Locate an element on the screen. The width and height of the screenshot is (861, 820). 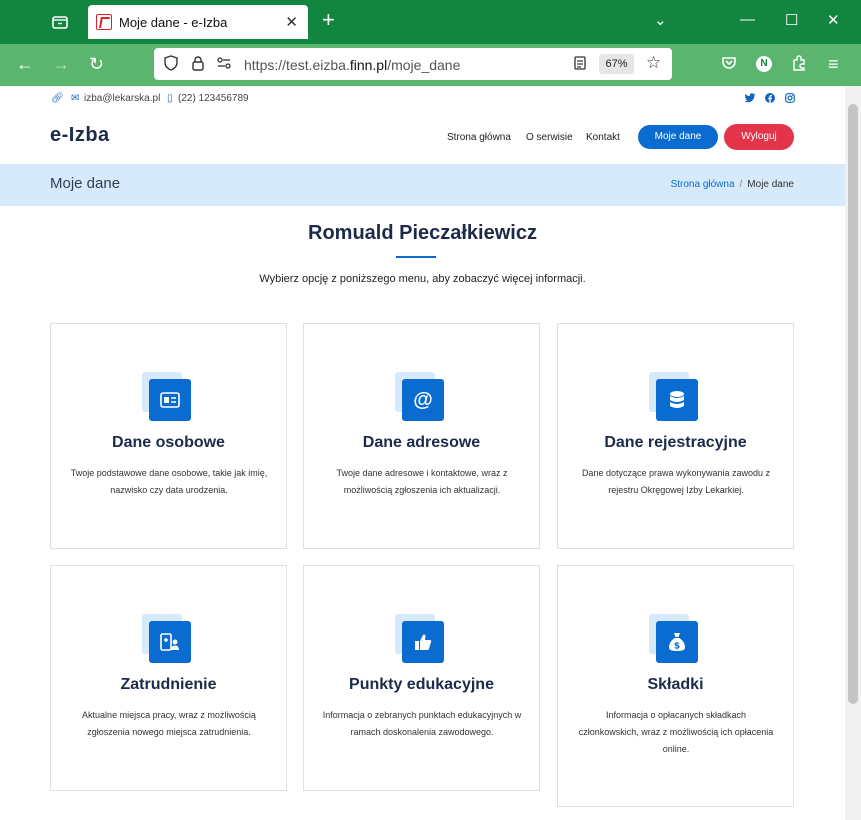
extensions-icon is located at coordinates (799, 65).